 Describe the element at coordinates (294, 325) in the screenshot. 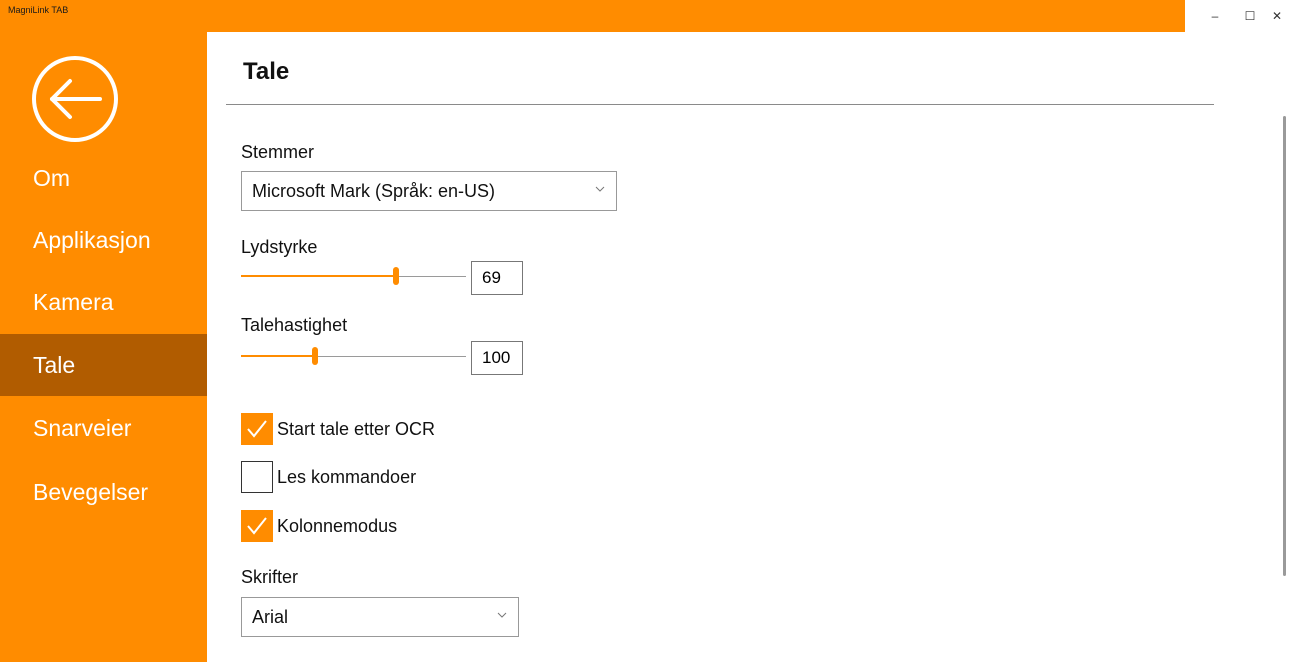

I see `speed-label: Talehastighet` at that location.